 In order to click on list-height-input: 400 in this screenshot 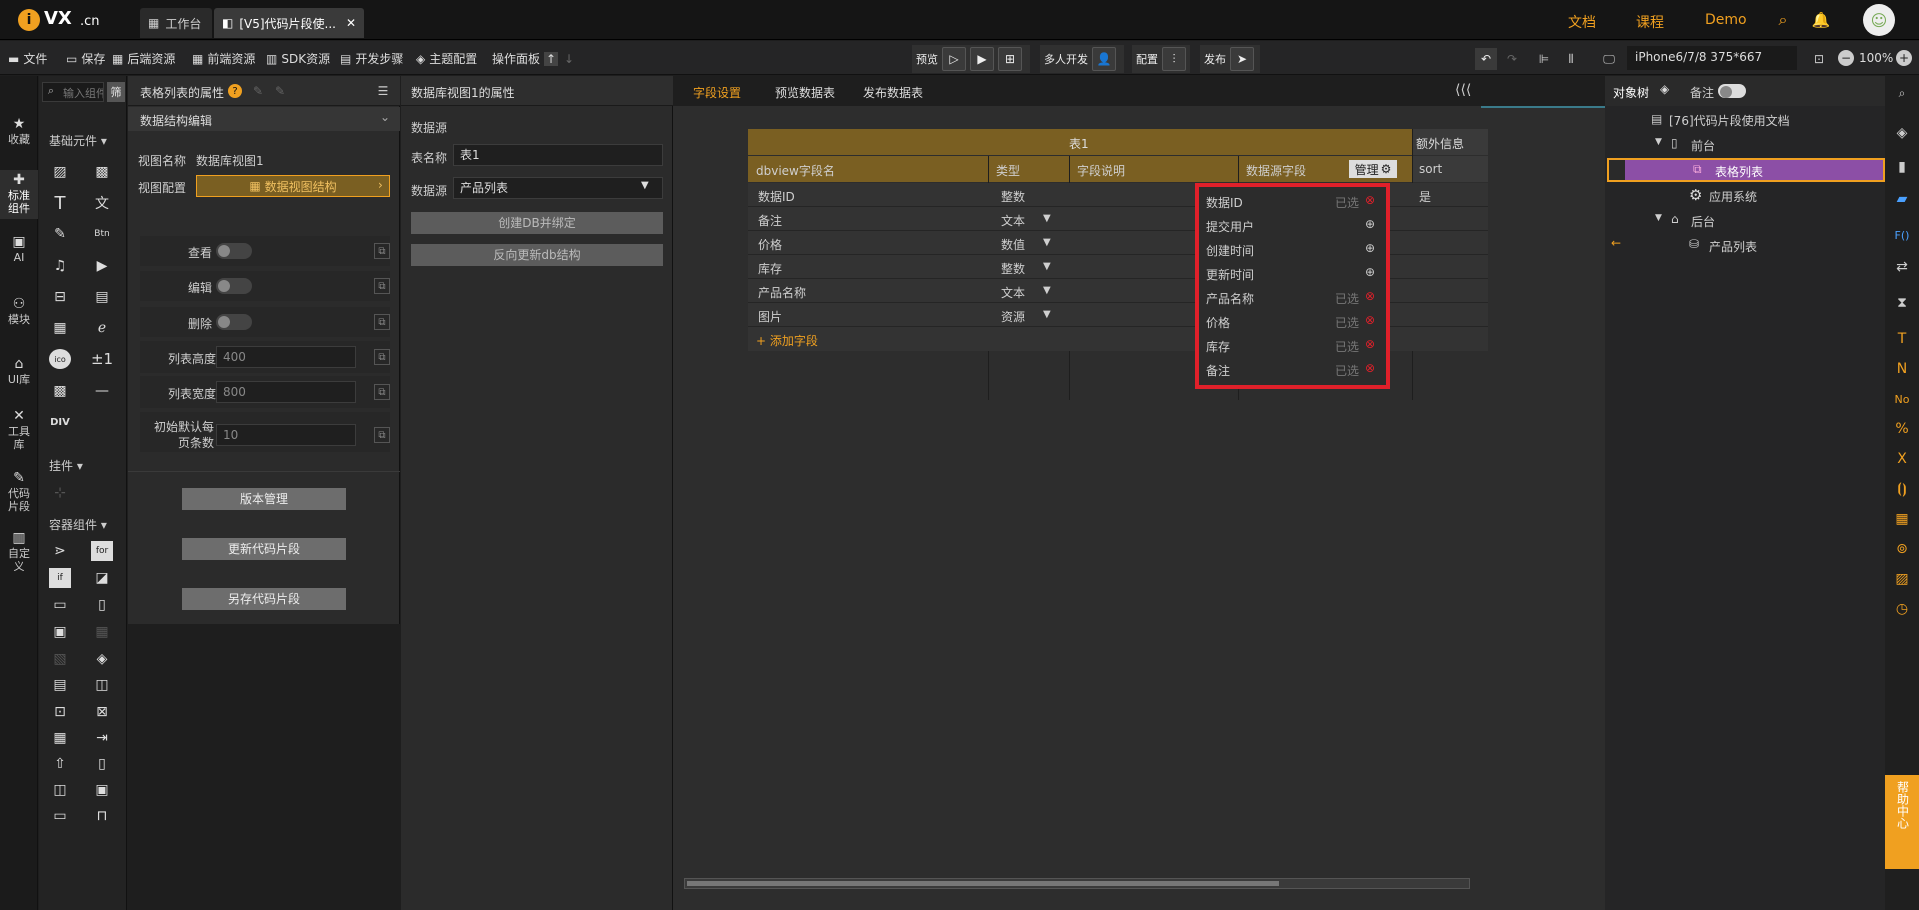, I will do `click(286, 357)`.